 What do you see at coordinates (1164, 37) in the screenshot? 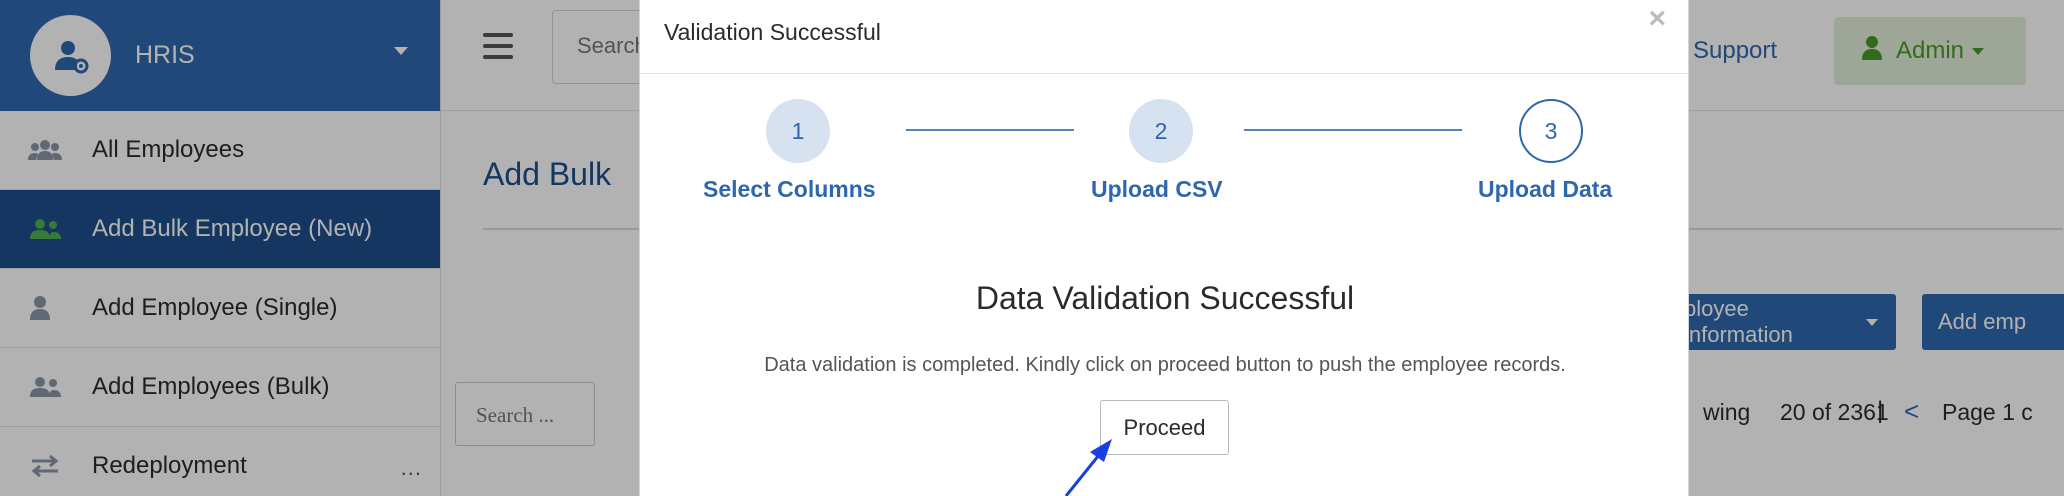
I see `modal-header: Validation Successful ×` at bounding box center [1164, 37].